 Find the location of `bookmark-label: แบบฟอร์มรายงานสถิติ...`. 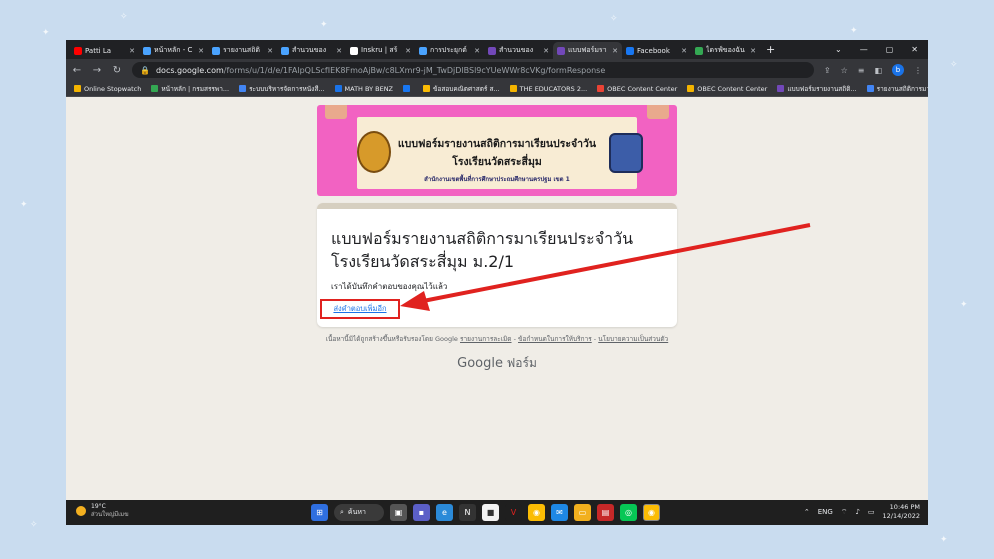

bookmark-label: แบบฟอร์มรายงานสถิติ... is located at coordinates (822, 88).